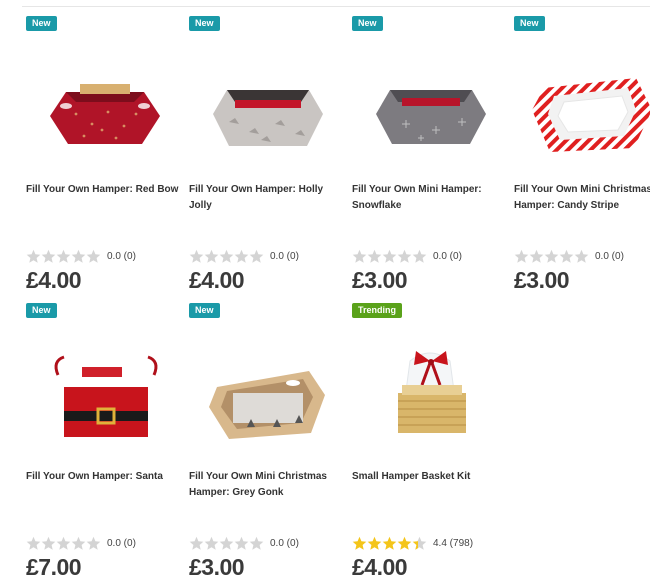 This screenshot has width=650, height=577. Describe the element at coordinates (377, 310) in the screenshot. I see `trending-badge: Trending` at that location.